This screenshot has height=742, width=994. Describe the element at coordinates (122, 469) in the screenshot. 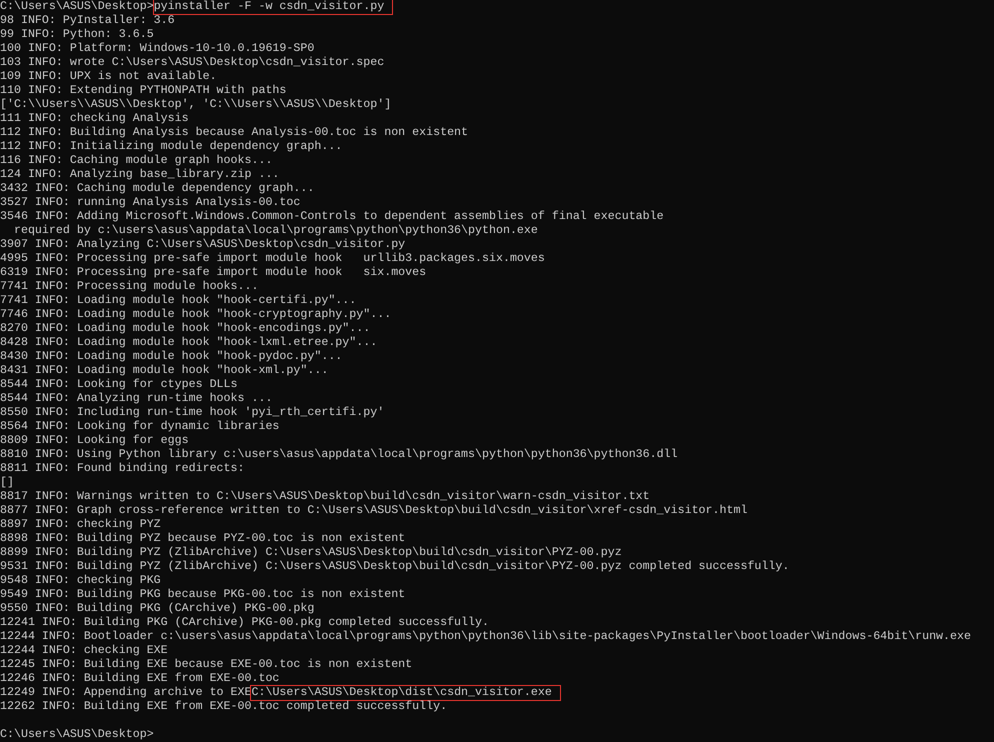

I see `console-line: 8811 INFO: Found binding redirects:` at that location.